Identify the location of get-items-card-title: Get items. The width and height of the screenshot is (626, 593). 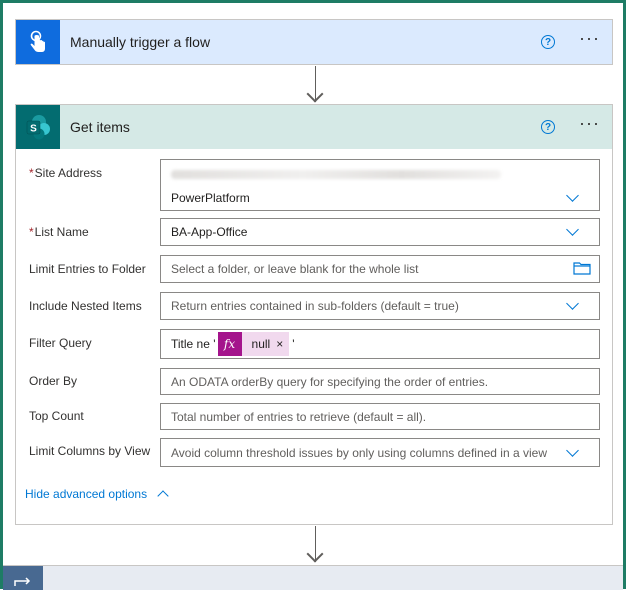
(100, 127).